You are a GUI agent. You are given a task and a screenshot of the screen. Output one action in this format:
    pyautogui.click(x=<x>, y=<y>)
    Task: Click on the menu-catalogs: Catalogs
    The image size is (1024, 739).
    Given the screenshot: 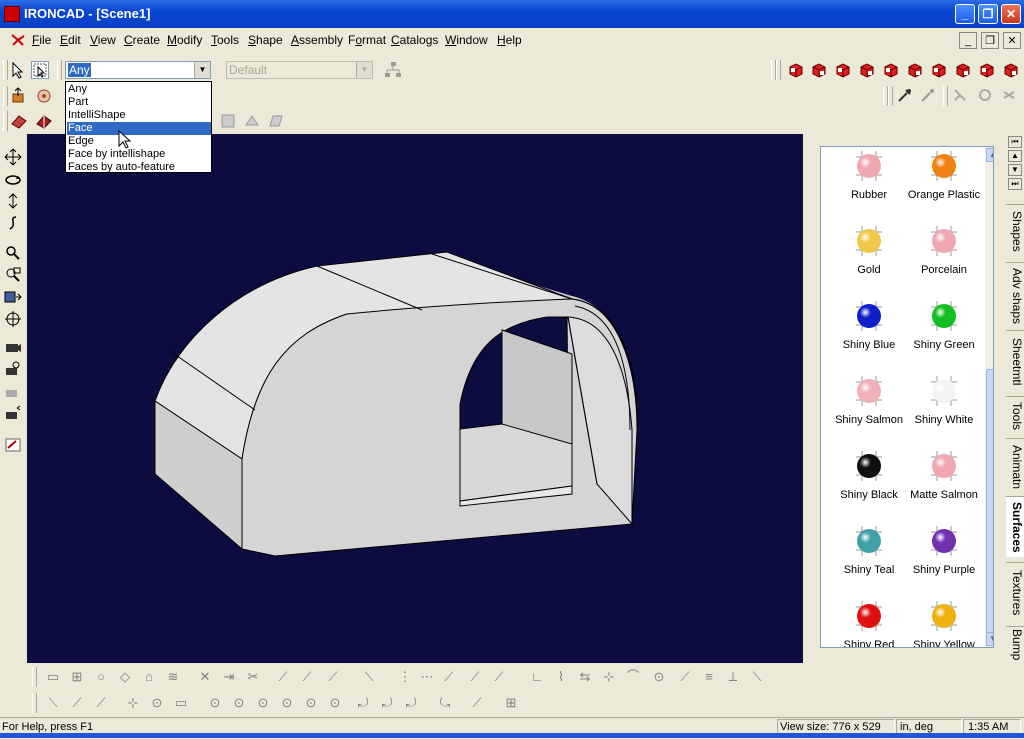 What is the action you would take?
    pyautogui.click(x=414, y=40)
    